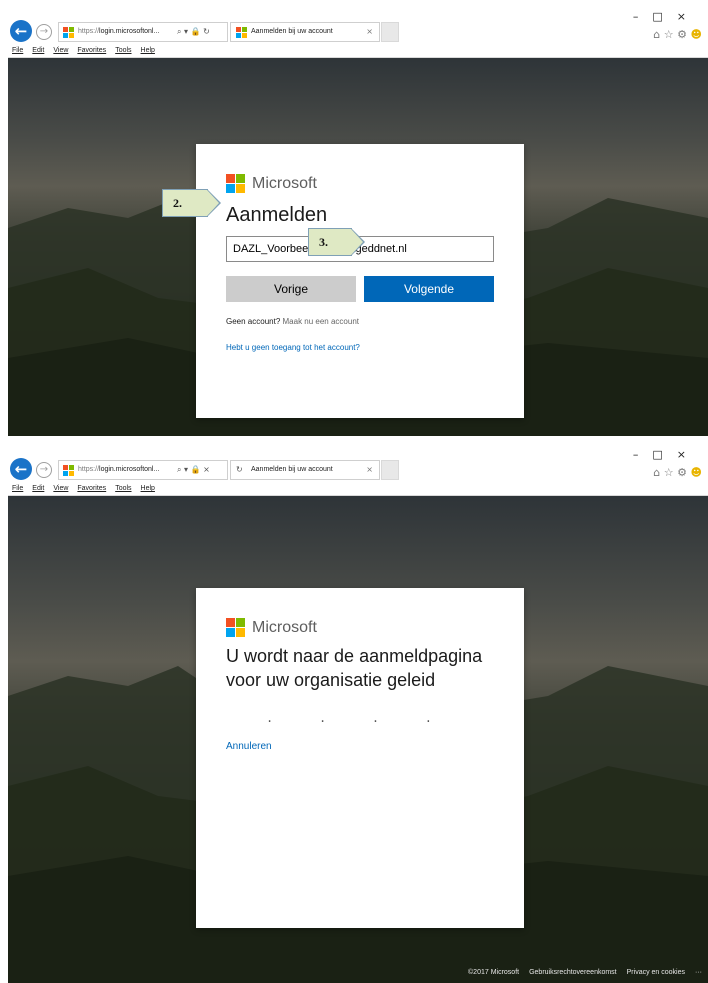  I want to click on page-title: Aanmelden, so click(277, 215).